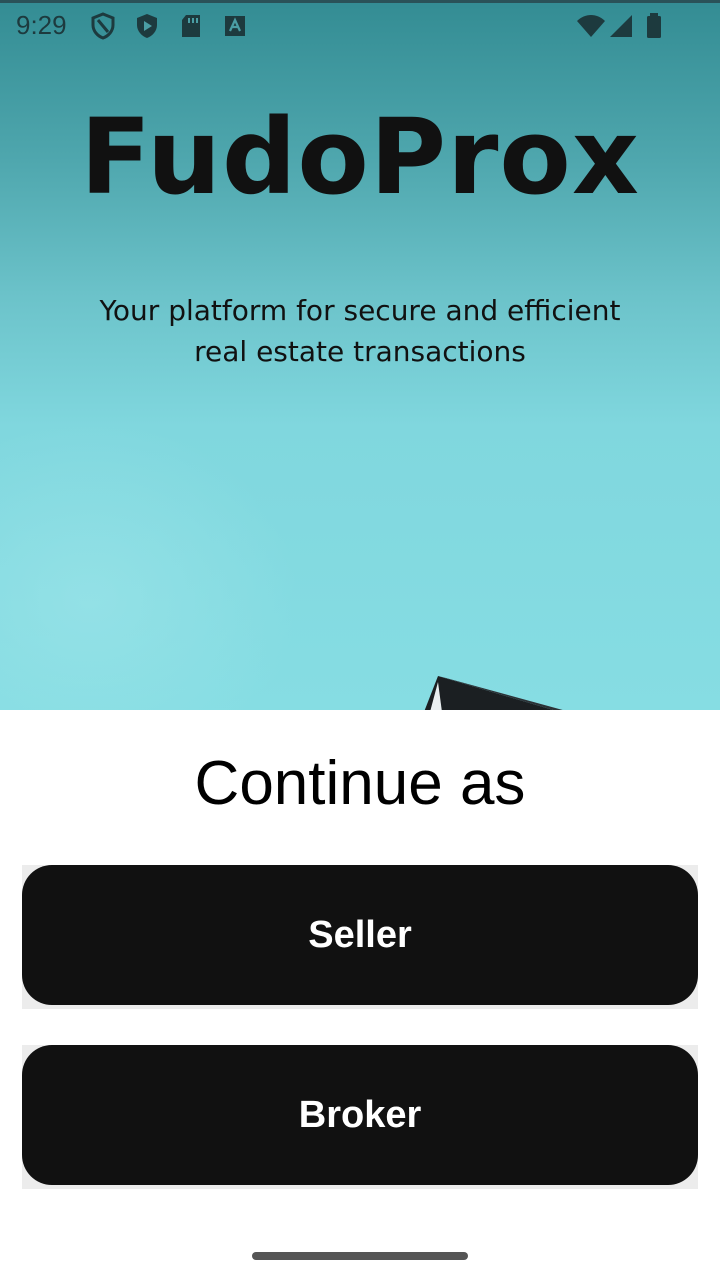 Image resolution: width=720 pixels, height=1280 pixels. I want to click on broker-button: Broker, so click(360, 1115).